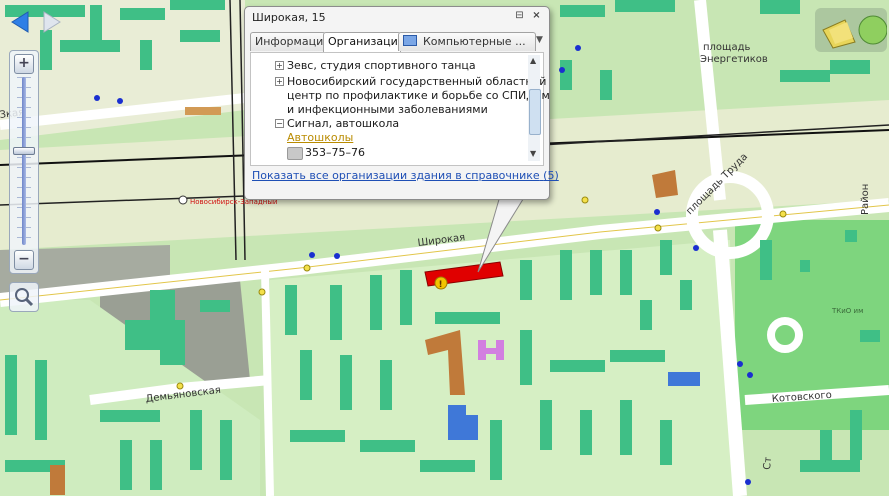 Image resolution: width=889 pixels, height=496 pixels. Describe the element at coordinates (533, 153) in the screenshot. I see `scroll-down-icon: ▼` at that location.